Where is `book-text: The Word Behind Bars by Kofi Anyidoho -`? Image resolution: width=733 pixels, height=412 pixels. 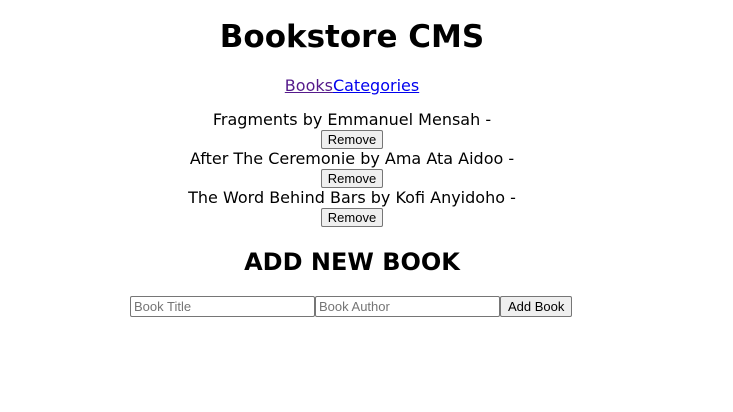 book-text: The Word Behind Bars by Kofi Anyidoho - is located at coordinates (352, 197).